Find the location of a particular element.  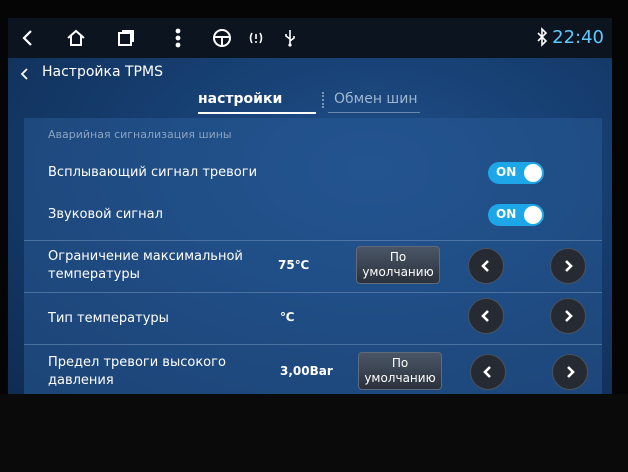

tab-inactive-underline is located at coordinates (374, 112).